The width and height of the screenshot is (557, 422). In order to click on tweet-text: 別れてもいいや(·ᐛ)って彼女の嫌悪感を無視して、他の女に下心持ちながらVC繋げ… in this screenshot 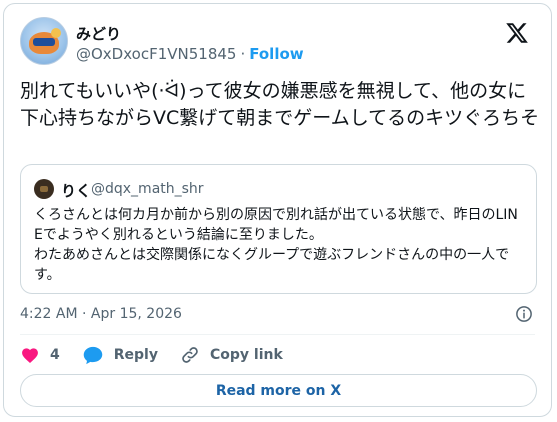, I will do `click(280, 104)`.